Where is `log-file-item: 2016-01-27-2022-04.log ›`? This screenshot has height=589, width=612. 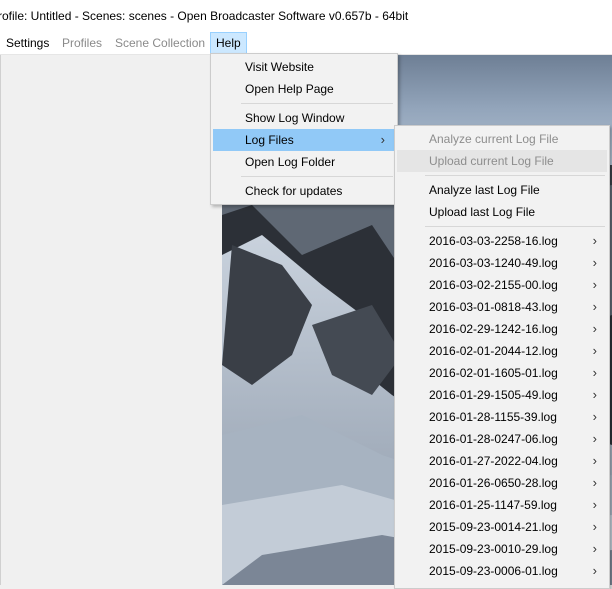 log-file-item: 2016-01-27-2022-04.log › is located at coordinates (502, 461).